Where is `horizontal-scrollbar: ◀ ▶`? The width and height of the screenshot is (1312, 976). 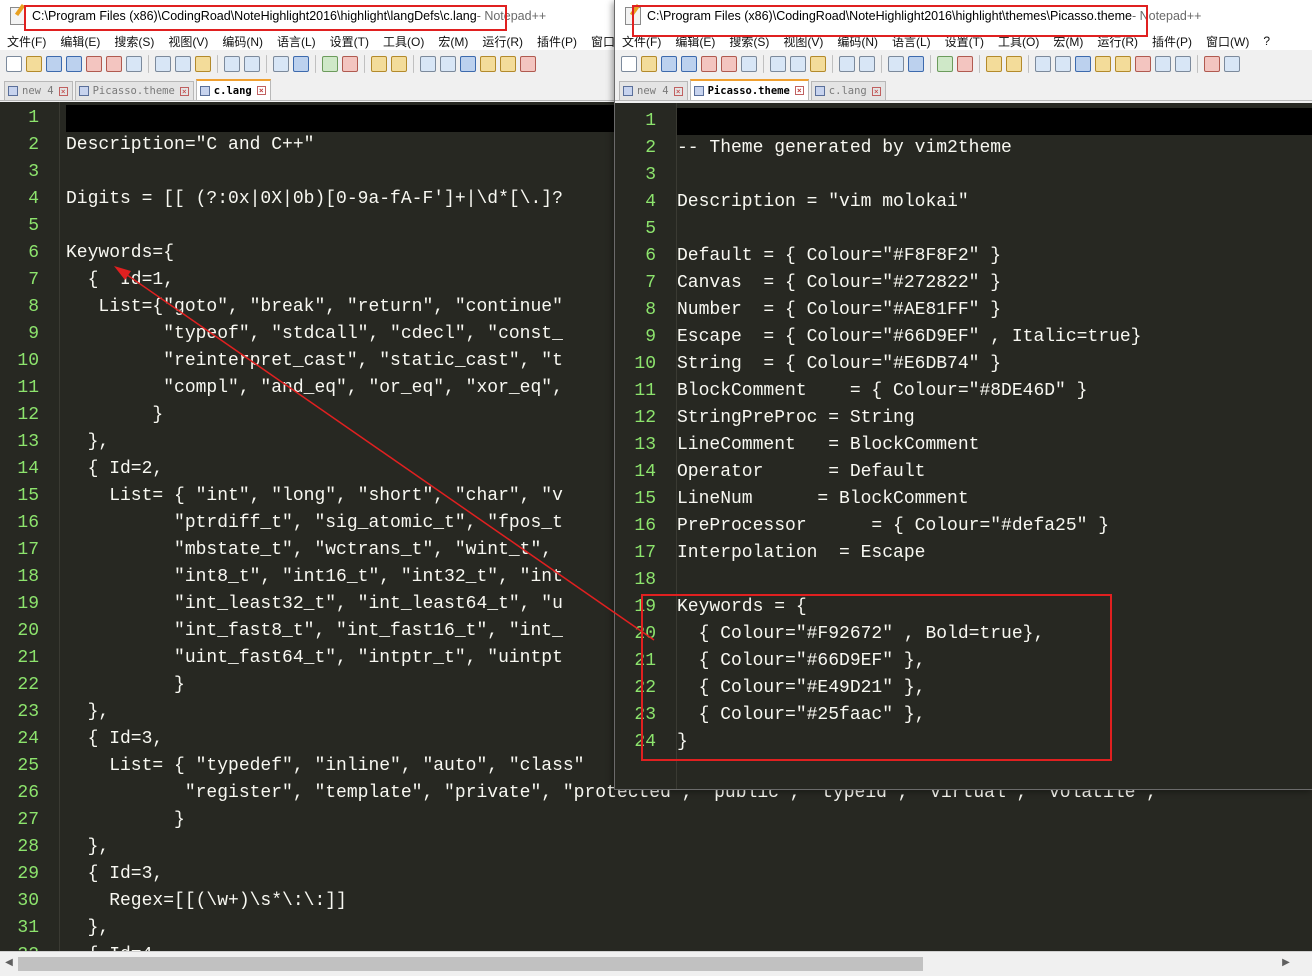
horizontal-scrollbar: ◀ ▶ is located at coordinates (656, 963).